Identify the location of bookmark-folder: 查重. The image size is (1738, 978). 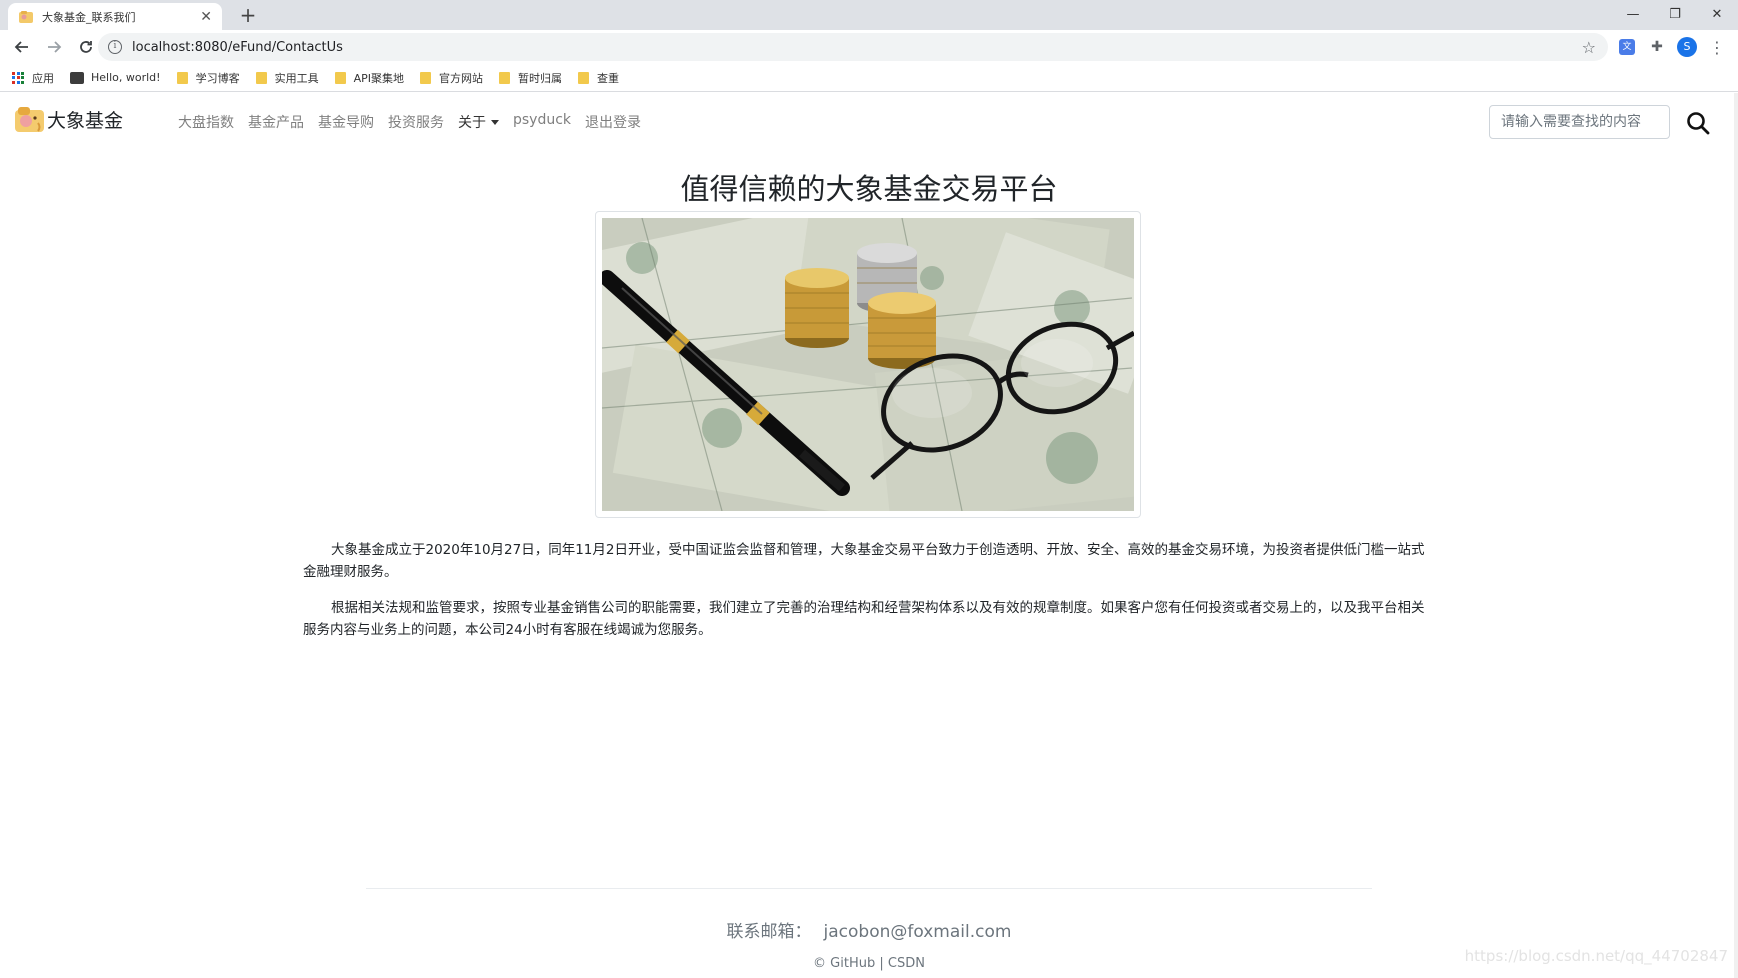
(598, 78).